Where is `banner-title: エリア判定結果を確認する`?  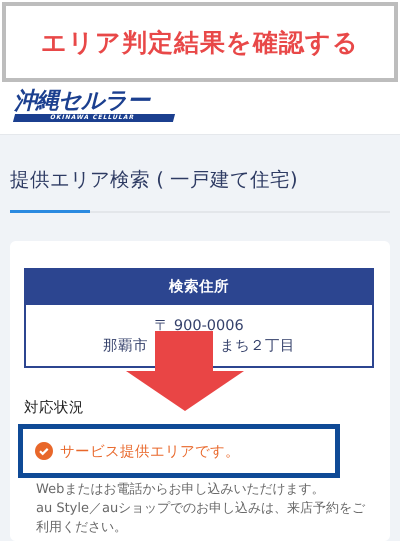 banner-title: エリア判定結果を確認する is located at coordinates (200, 42).